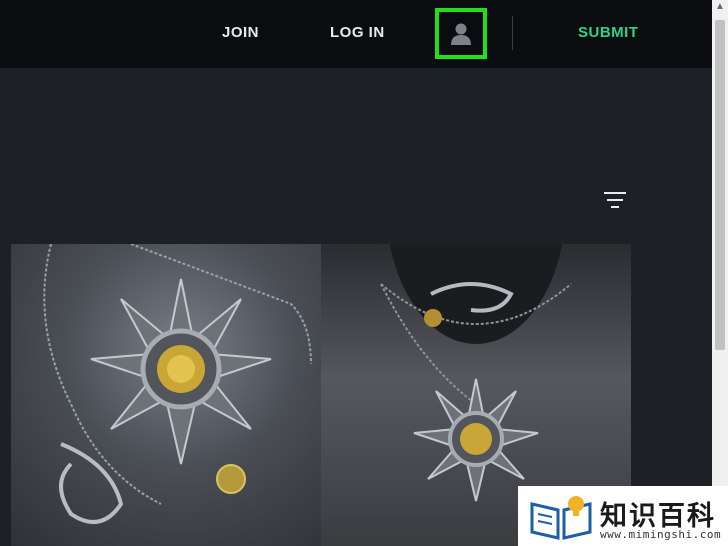 The height and width of the screenshot is (546, 728). I want to click on user-avatar-icon, so click(461, 34).